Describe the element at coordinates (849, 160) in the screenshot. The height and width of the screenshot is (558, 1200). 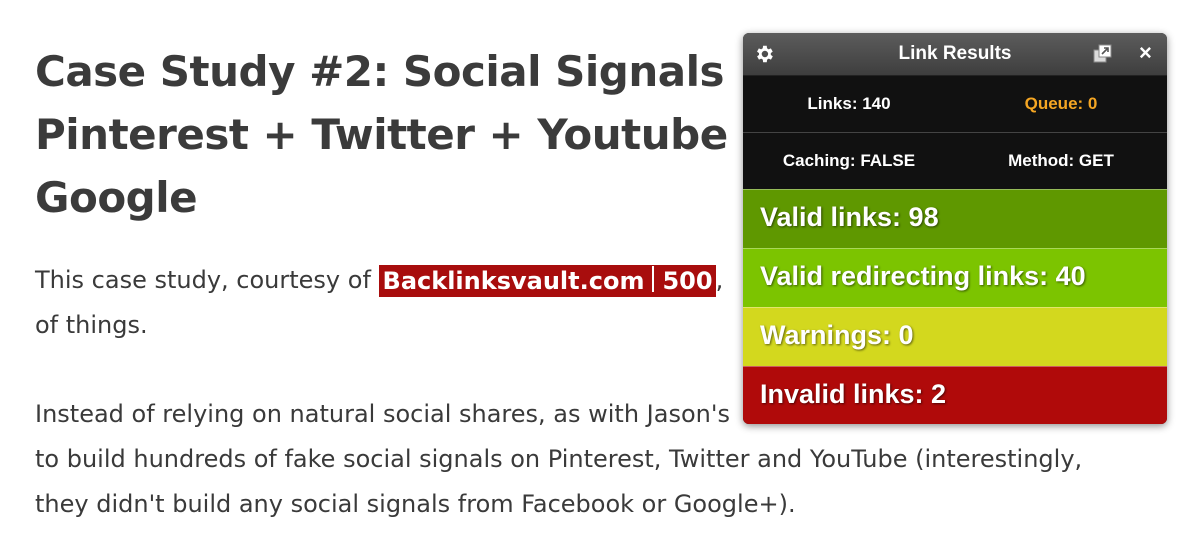
I see `caching-status: Caching: FALSE` at that location.